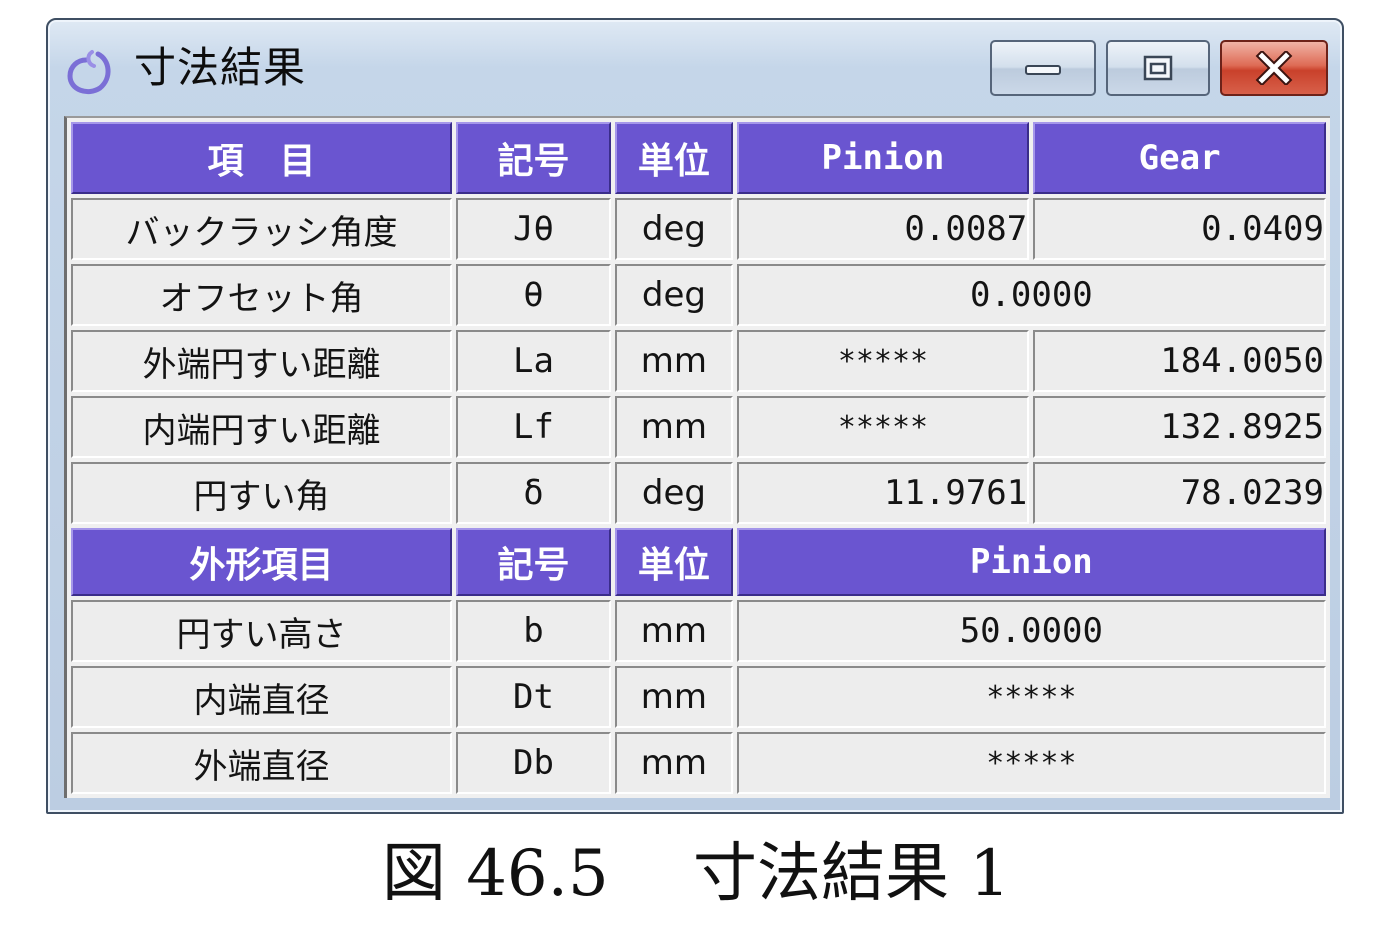 This screenshot has width=1392, height=925. Describe the element at coordinates (261, 493) in the screenshot. I see `row-item: 円すい角` at that location.